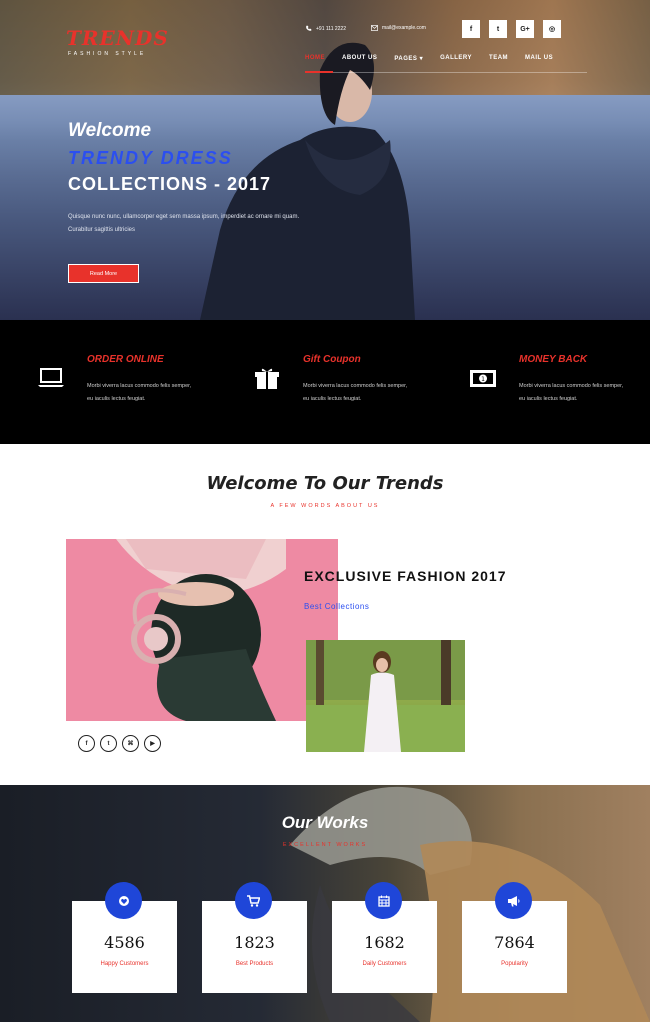  What do you see at coordinates (103, 273) in the screenshot?
I see `read-more-button: Read More` at bounding box center [103, 273].